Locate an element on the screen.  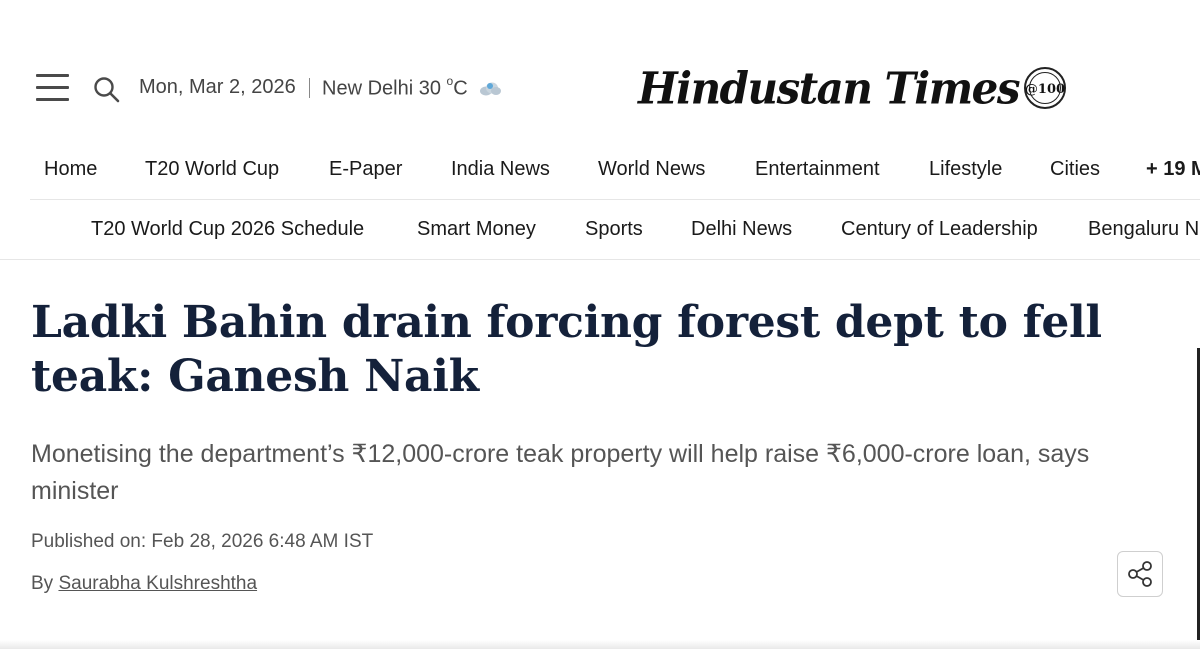
subnav-item-delhi-news: Delhi News is located at coordinates (741, 229).